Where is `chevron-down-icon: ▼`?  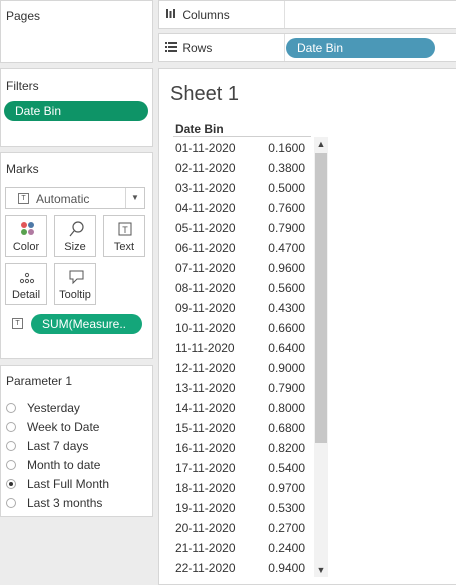 chevron-down-icon: ▼ is located at coordinates (134, 198).